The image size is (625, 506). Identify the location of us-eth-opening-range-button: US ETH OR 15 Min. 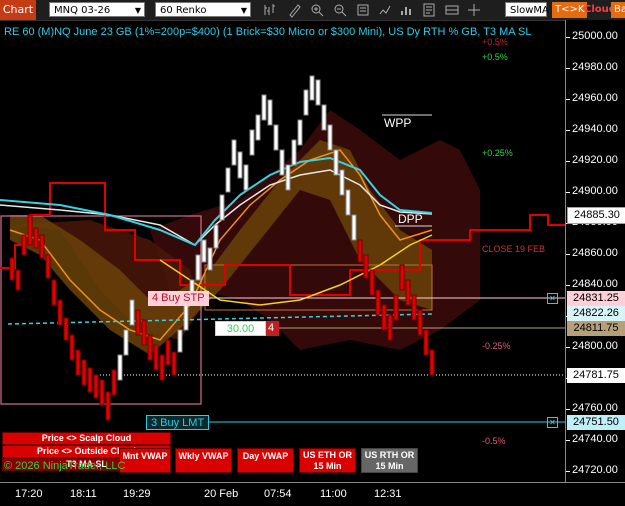
(327, 460).